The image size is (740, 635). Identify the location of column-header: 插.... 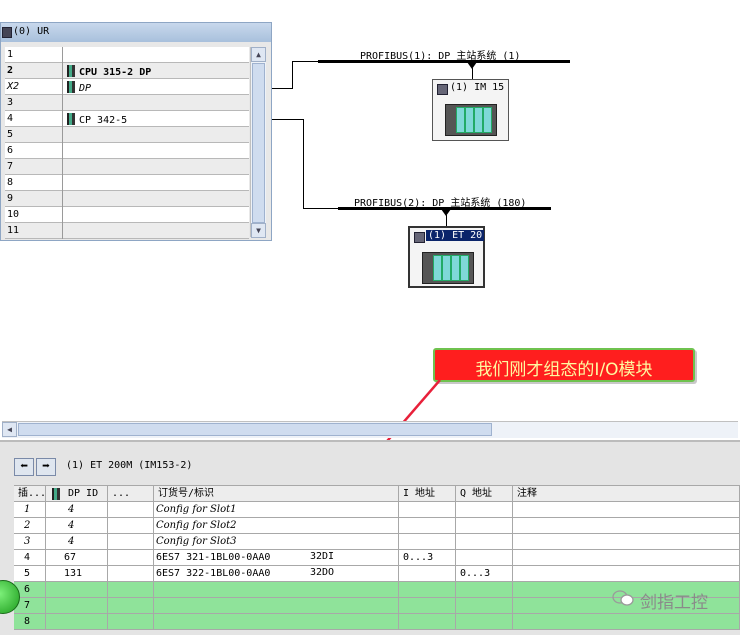
(30, 494).